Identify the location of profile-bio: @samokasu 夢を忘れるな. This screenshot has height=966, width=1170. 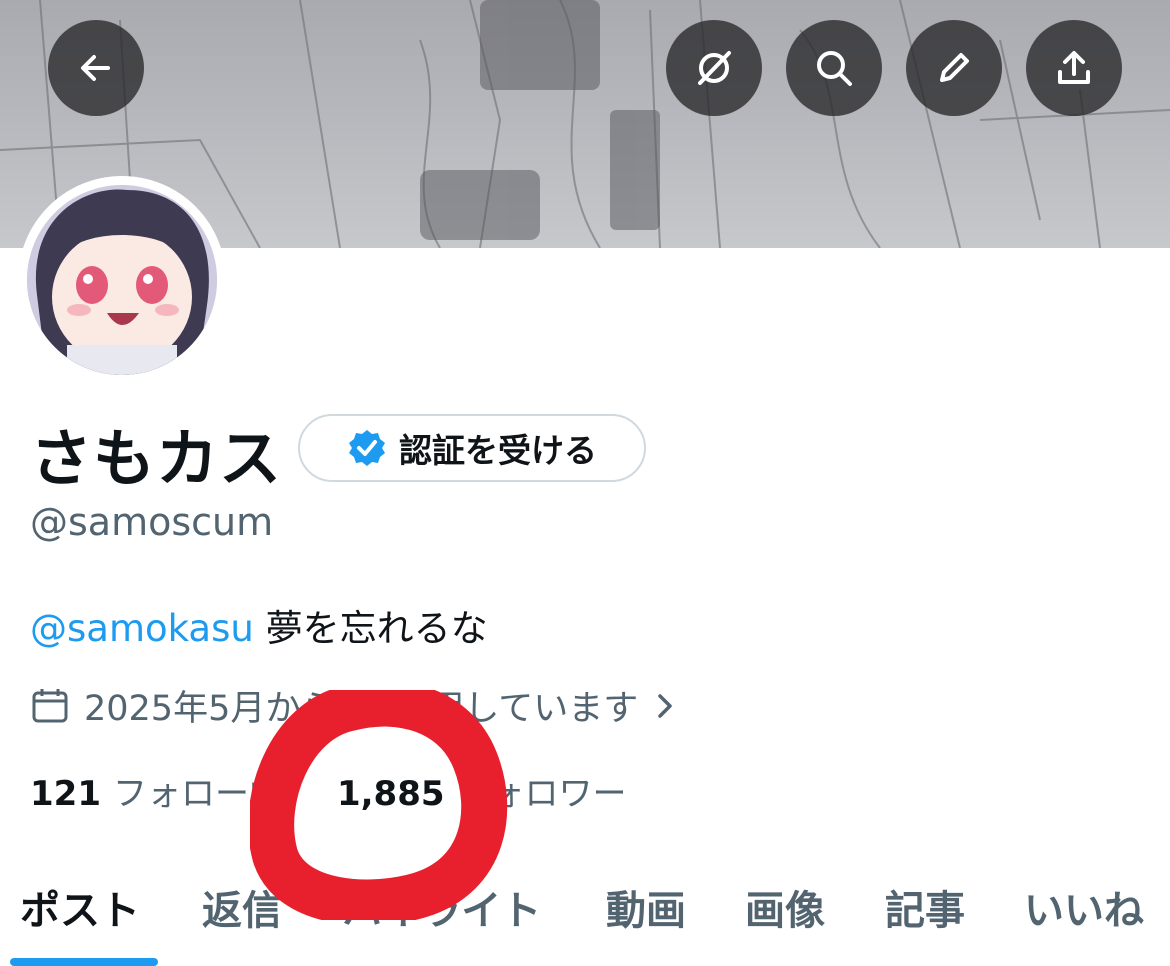
(259, 625).